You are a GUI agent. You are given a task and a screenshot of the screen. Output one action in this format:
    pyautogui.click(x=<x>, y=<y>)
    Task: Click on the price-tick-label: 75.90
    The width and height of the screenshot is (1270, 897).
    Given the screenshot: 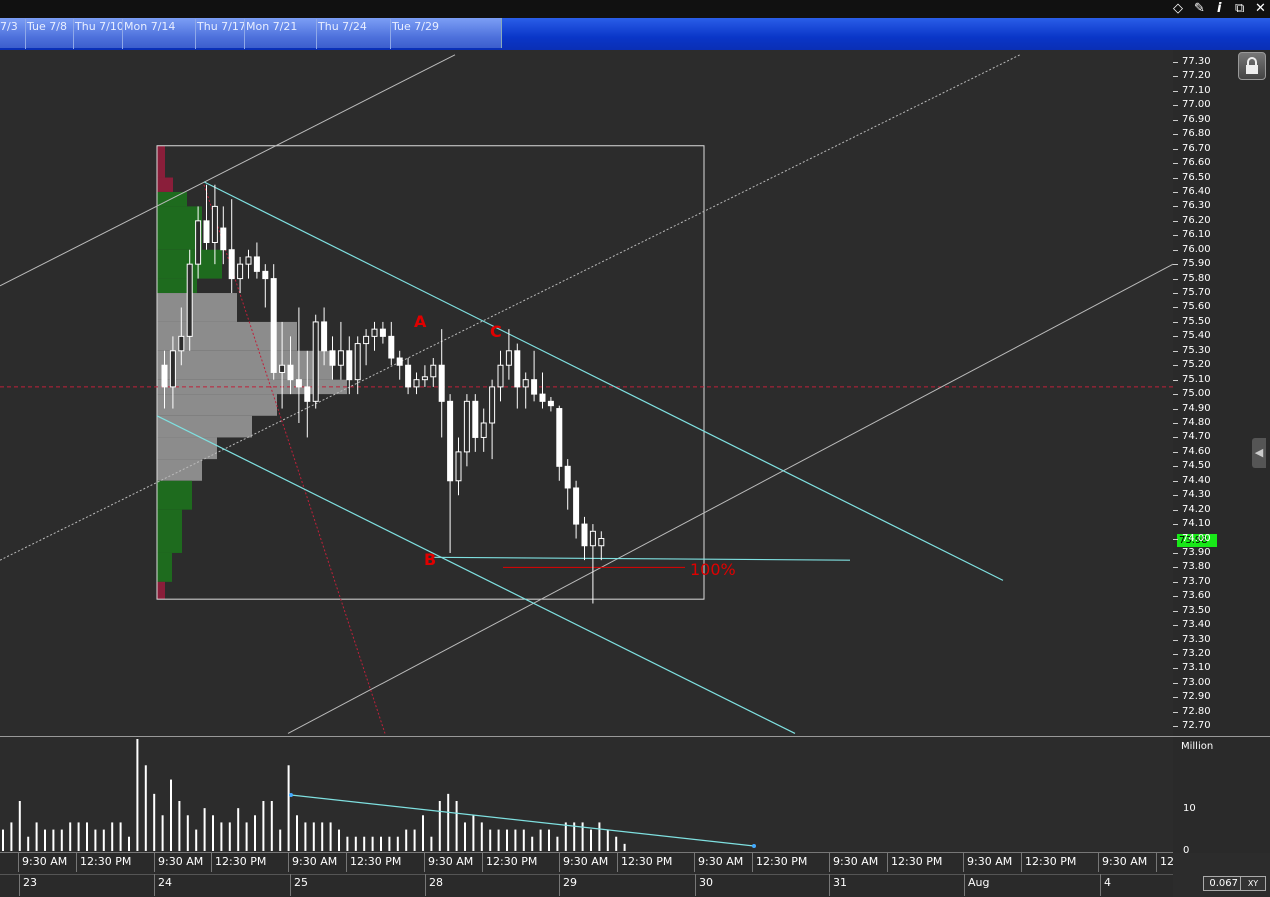 What is the action you would take?
    pyautogui.click(x=1196, y=264)
    